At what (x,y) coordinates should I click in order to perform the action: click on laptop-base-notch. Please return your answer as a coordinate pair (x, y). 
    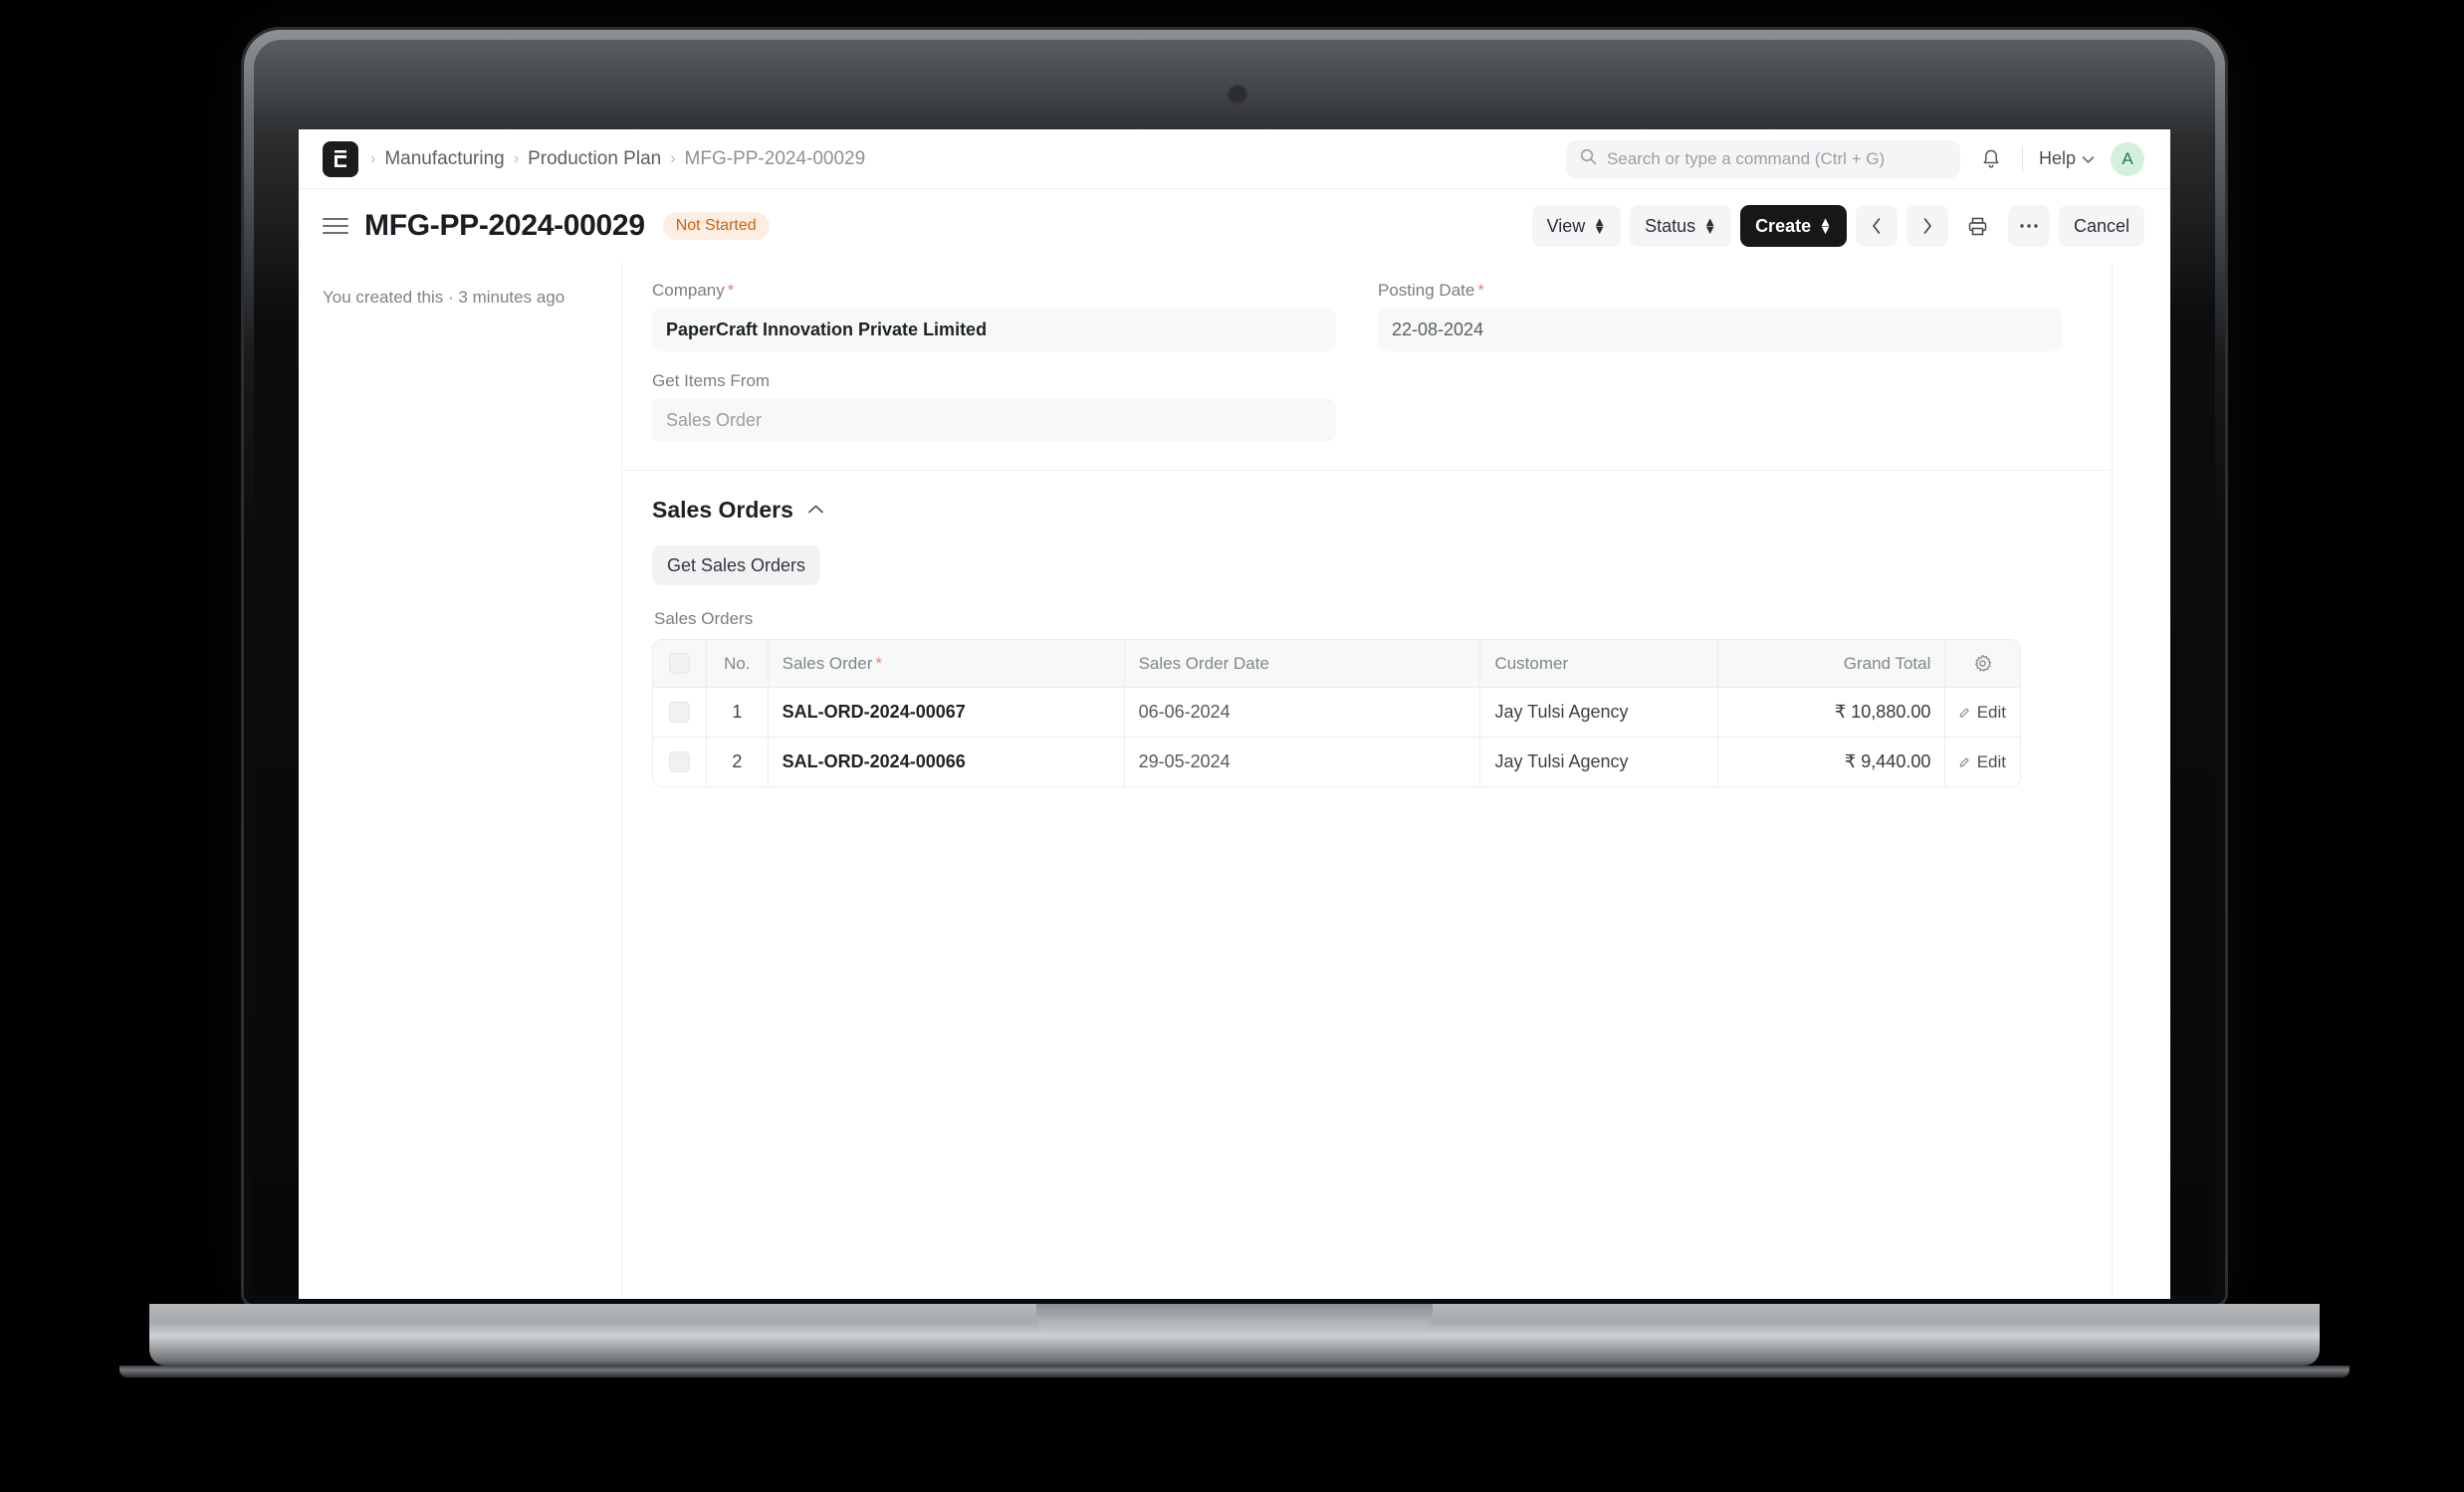
    Looking at the image, I should click on (1234, 1319).